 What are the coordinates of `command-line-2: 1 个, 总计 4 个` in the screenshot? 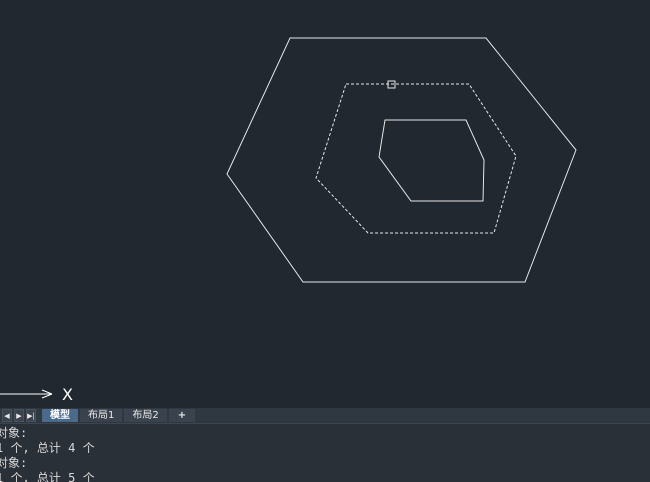 It's located at (47, 448).